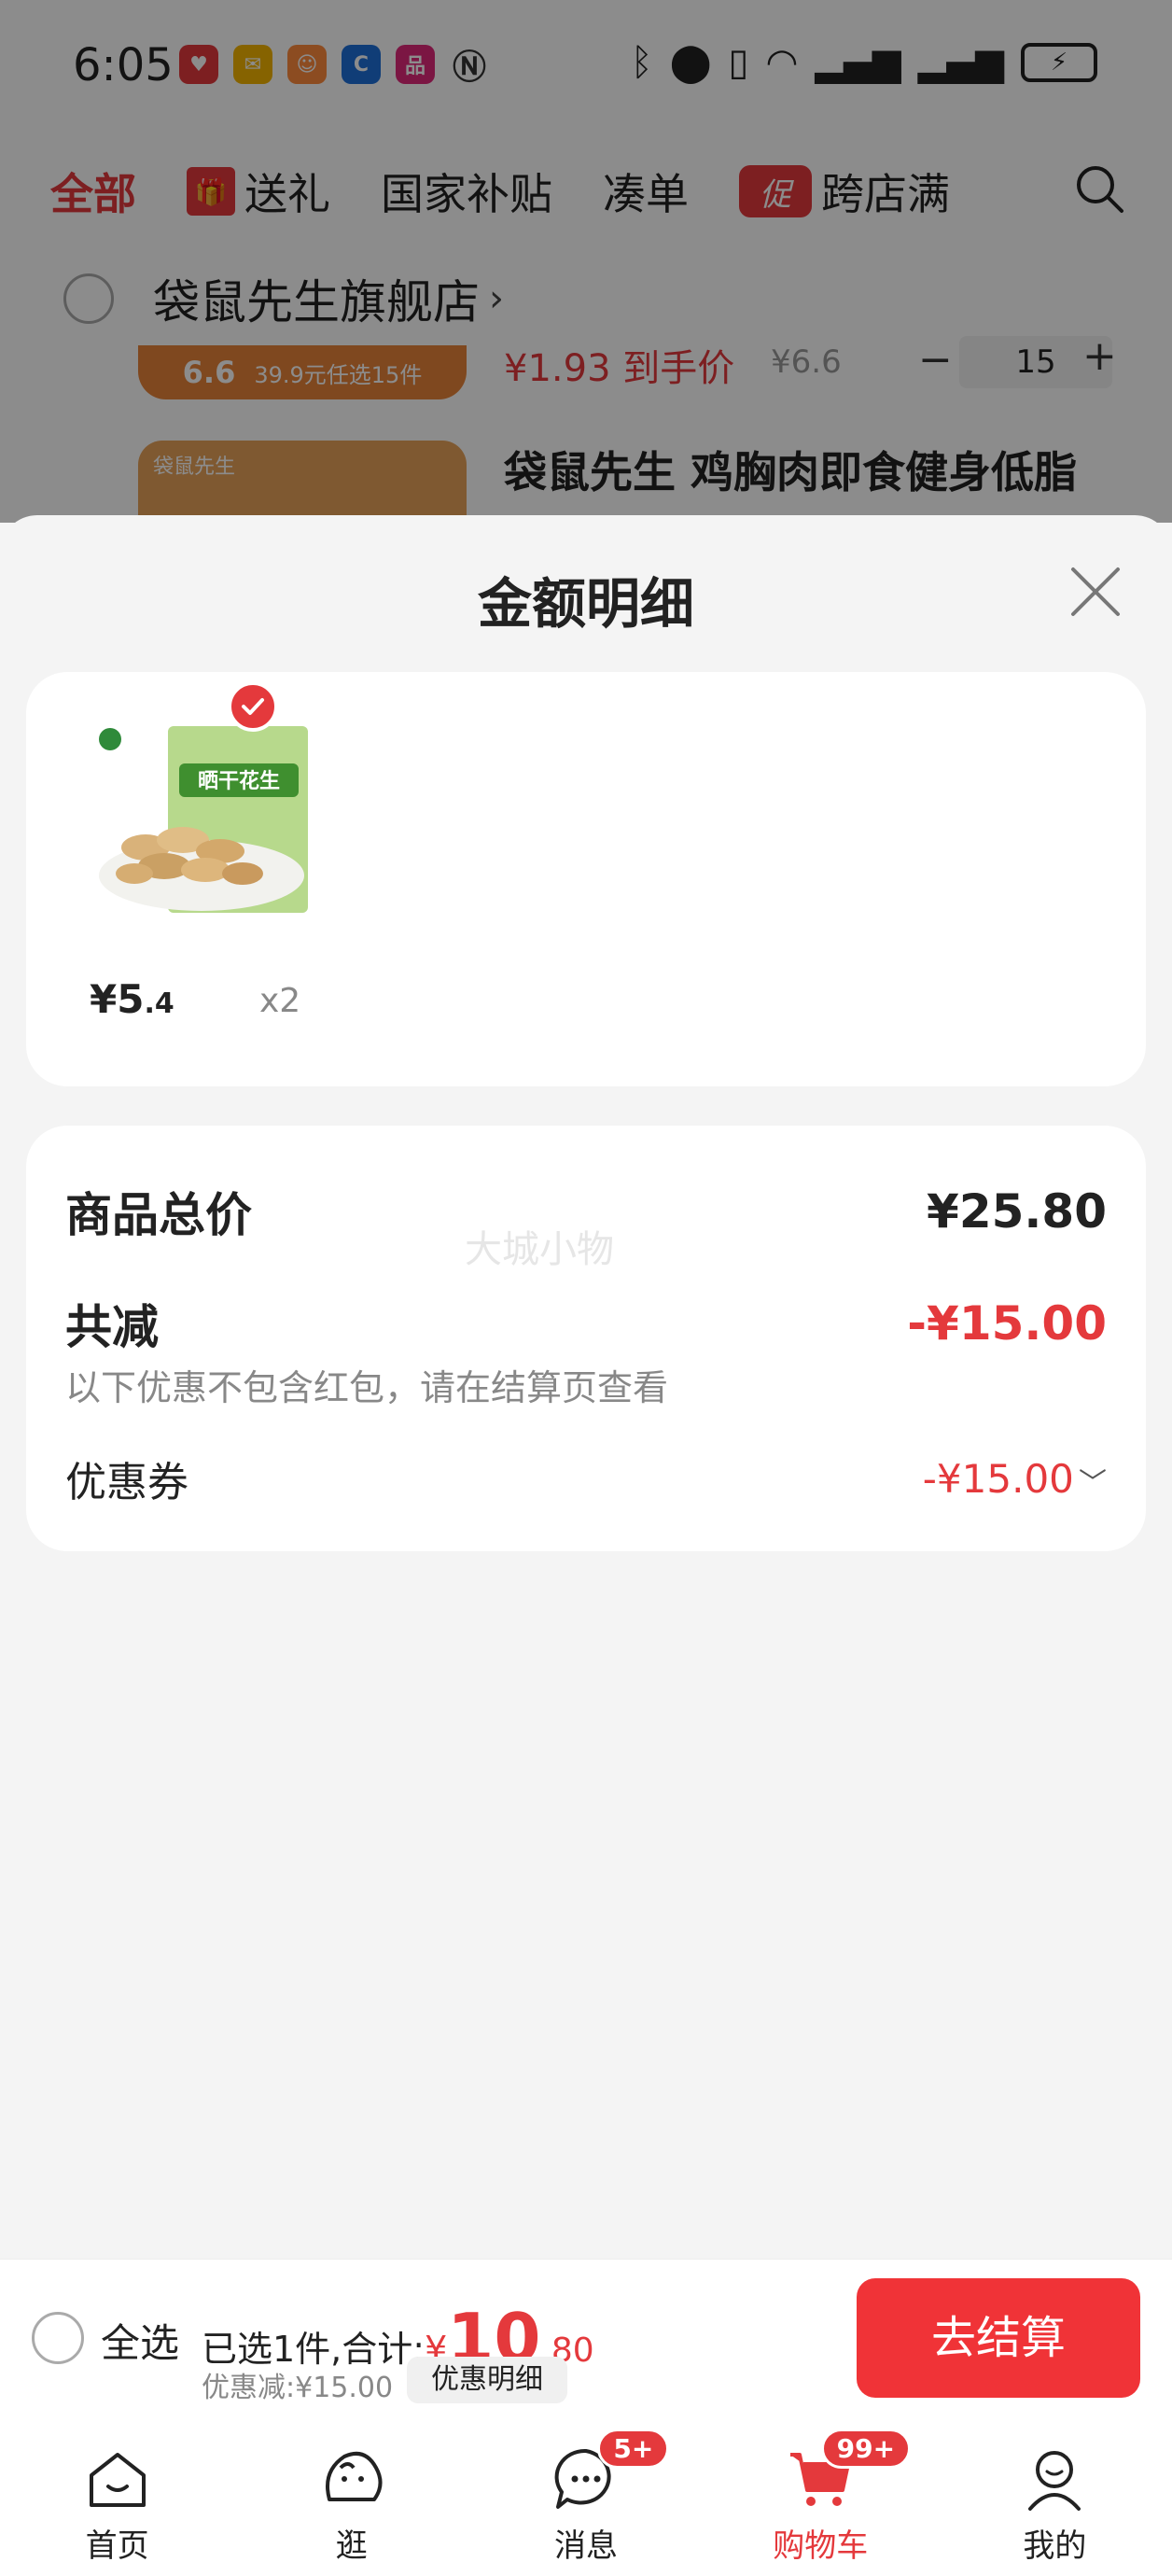 The width and height of the screenshot is (1172, 2576). What do you see at coordinates (127, 1482) in the screenshot?
I see `coupon-label: 优惠券` at bounding box center [127, 1482].